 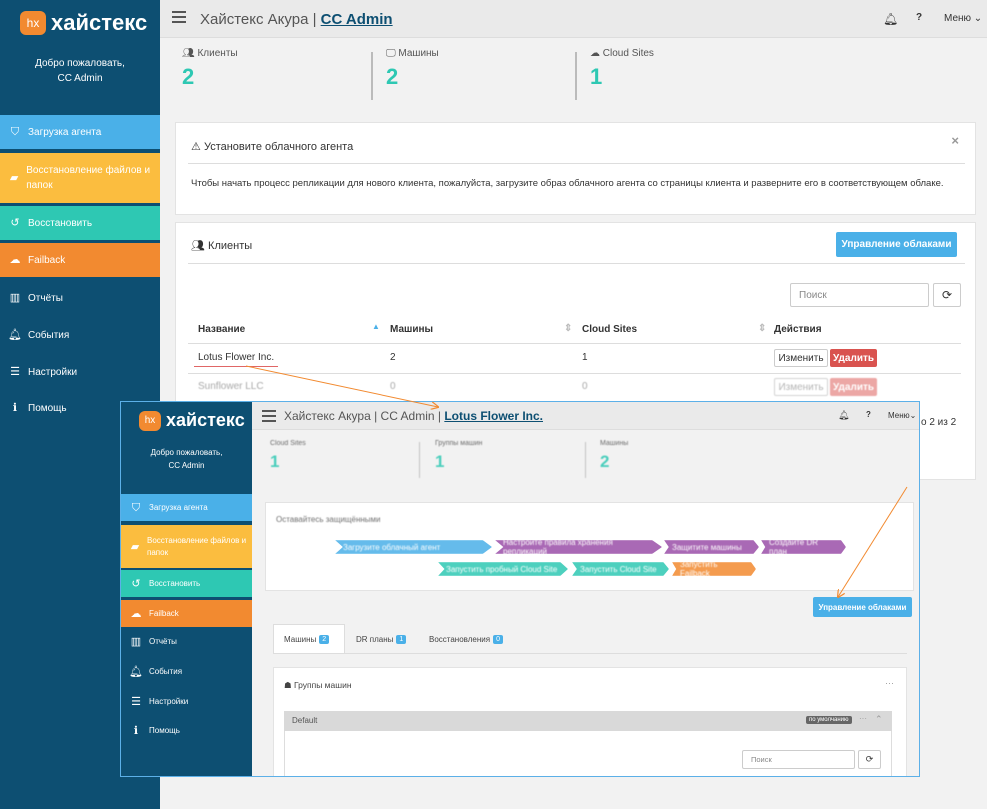 What do you see at coordinates (459, 443) in the screenshot?
I see `inset-stat-label: Группы машин` at bounding box center [459, 443].